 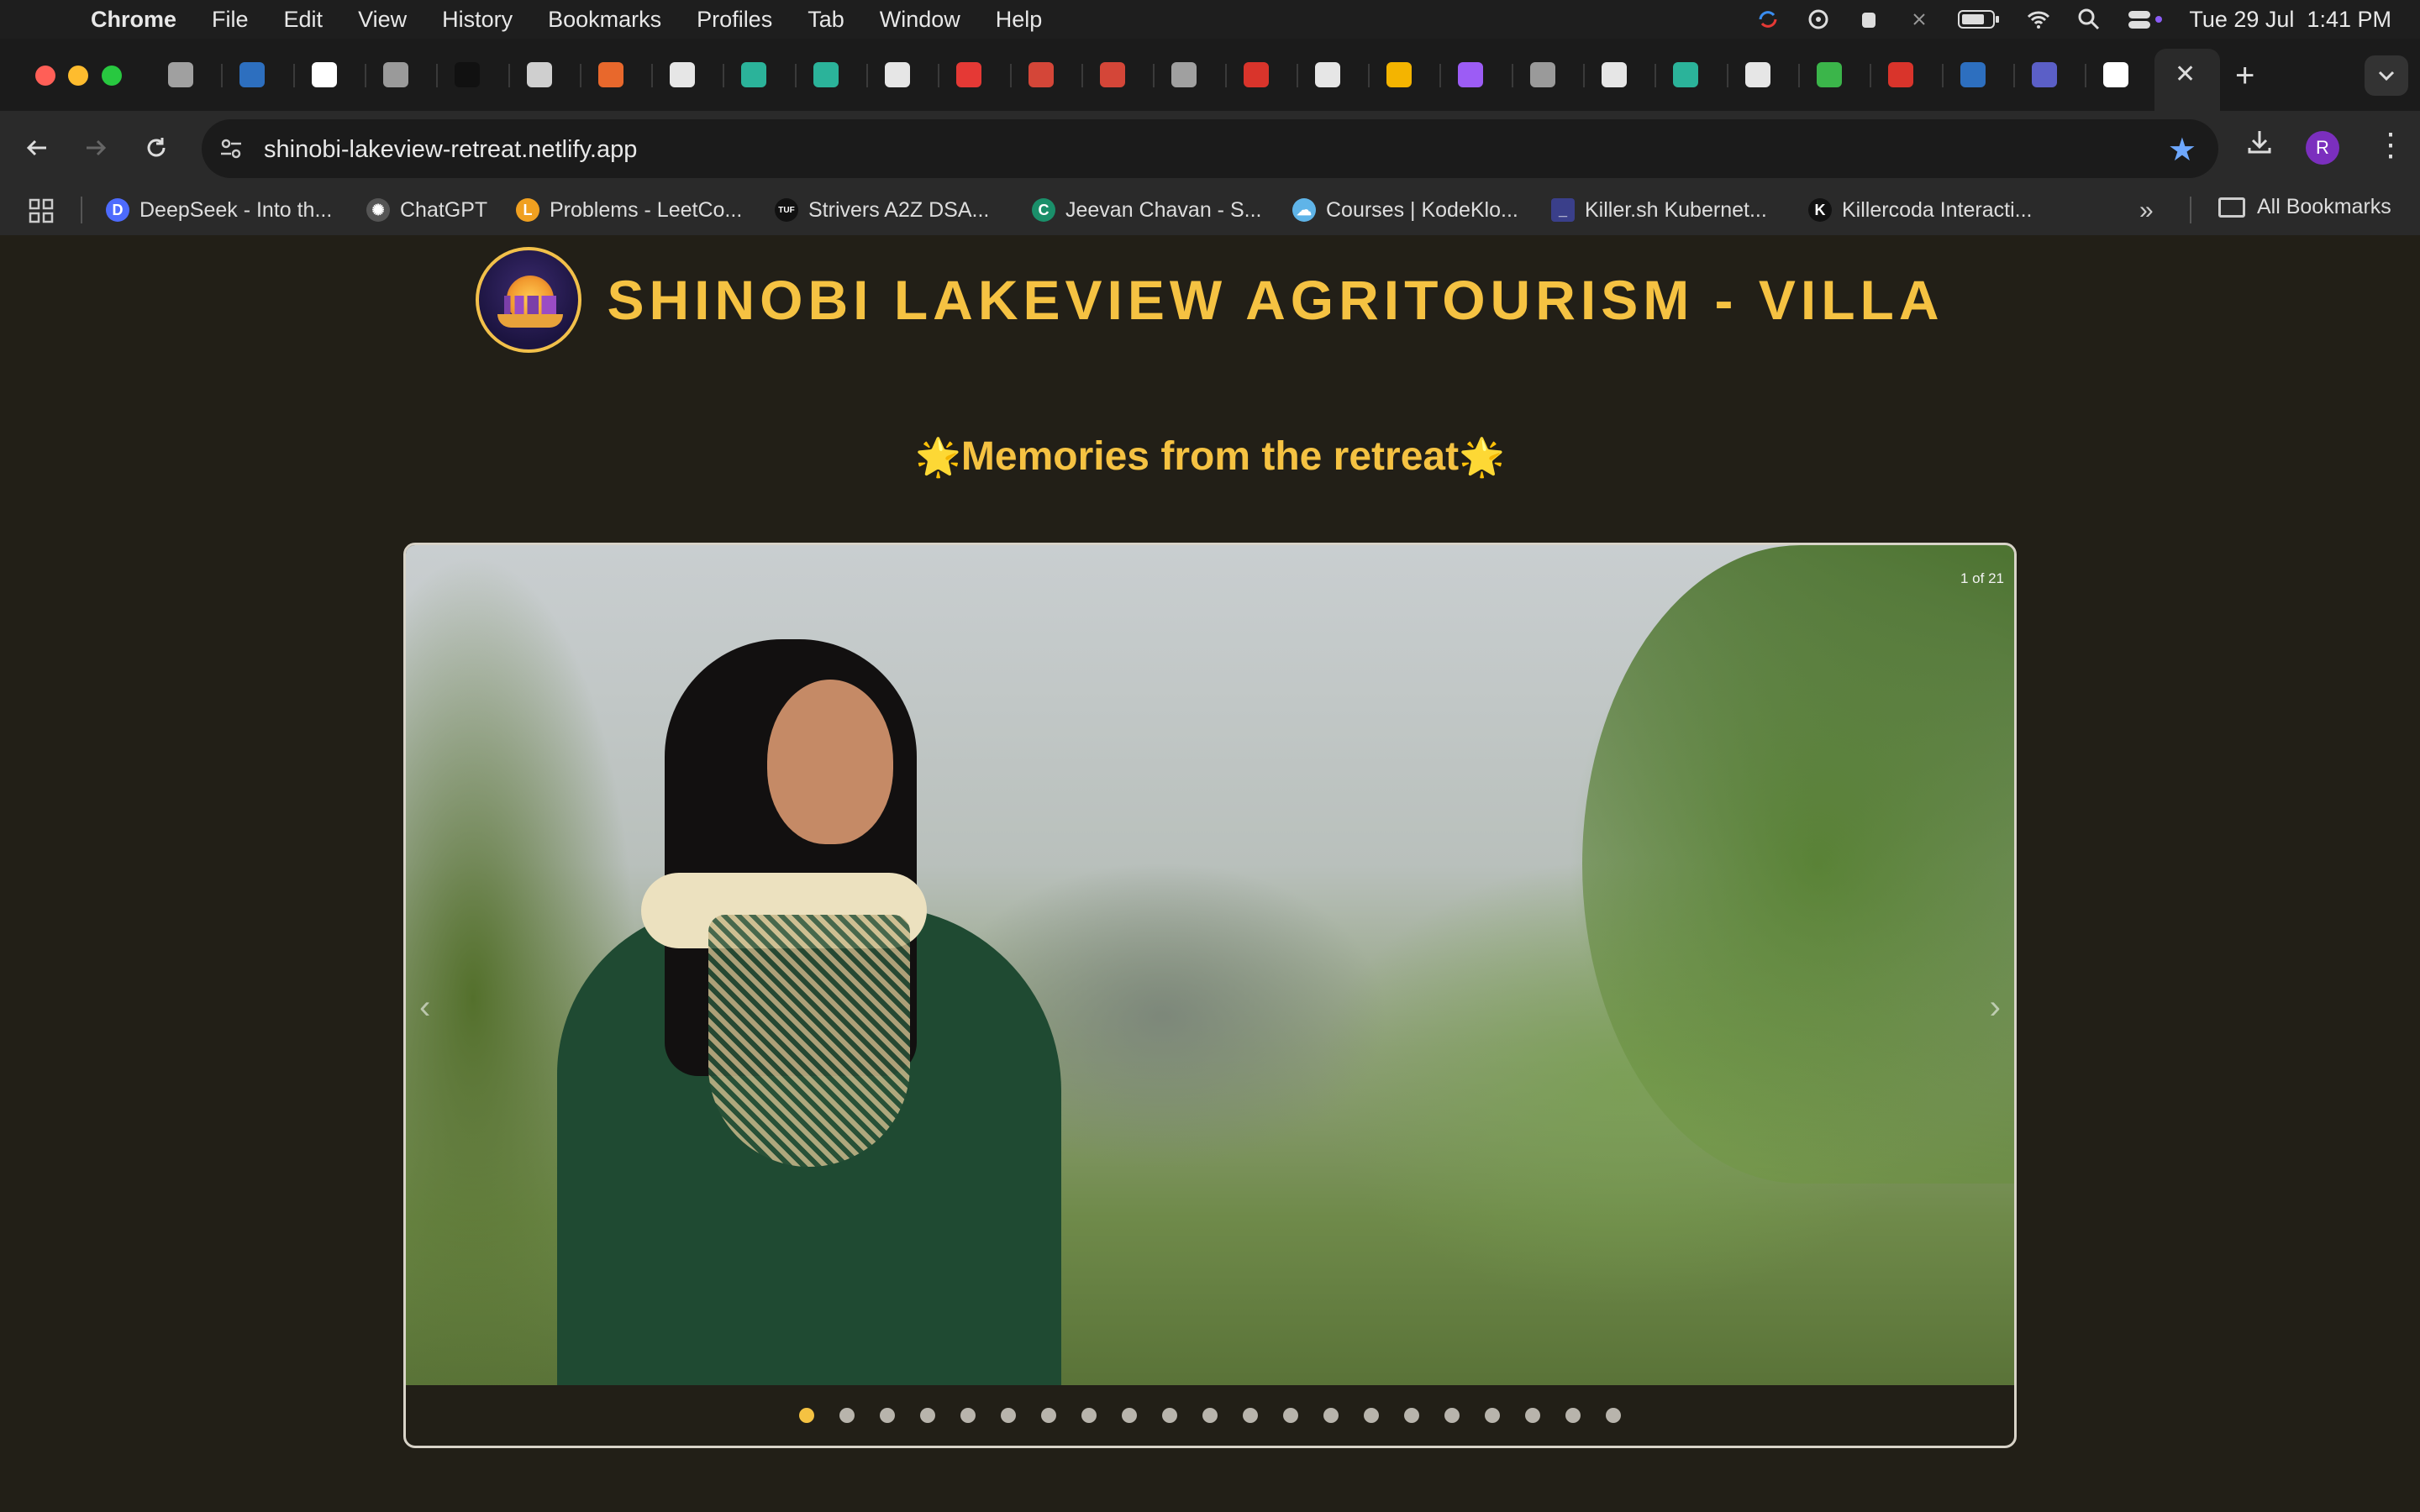 I want to click on control-center-icon, so click(x=2146, y=19).